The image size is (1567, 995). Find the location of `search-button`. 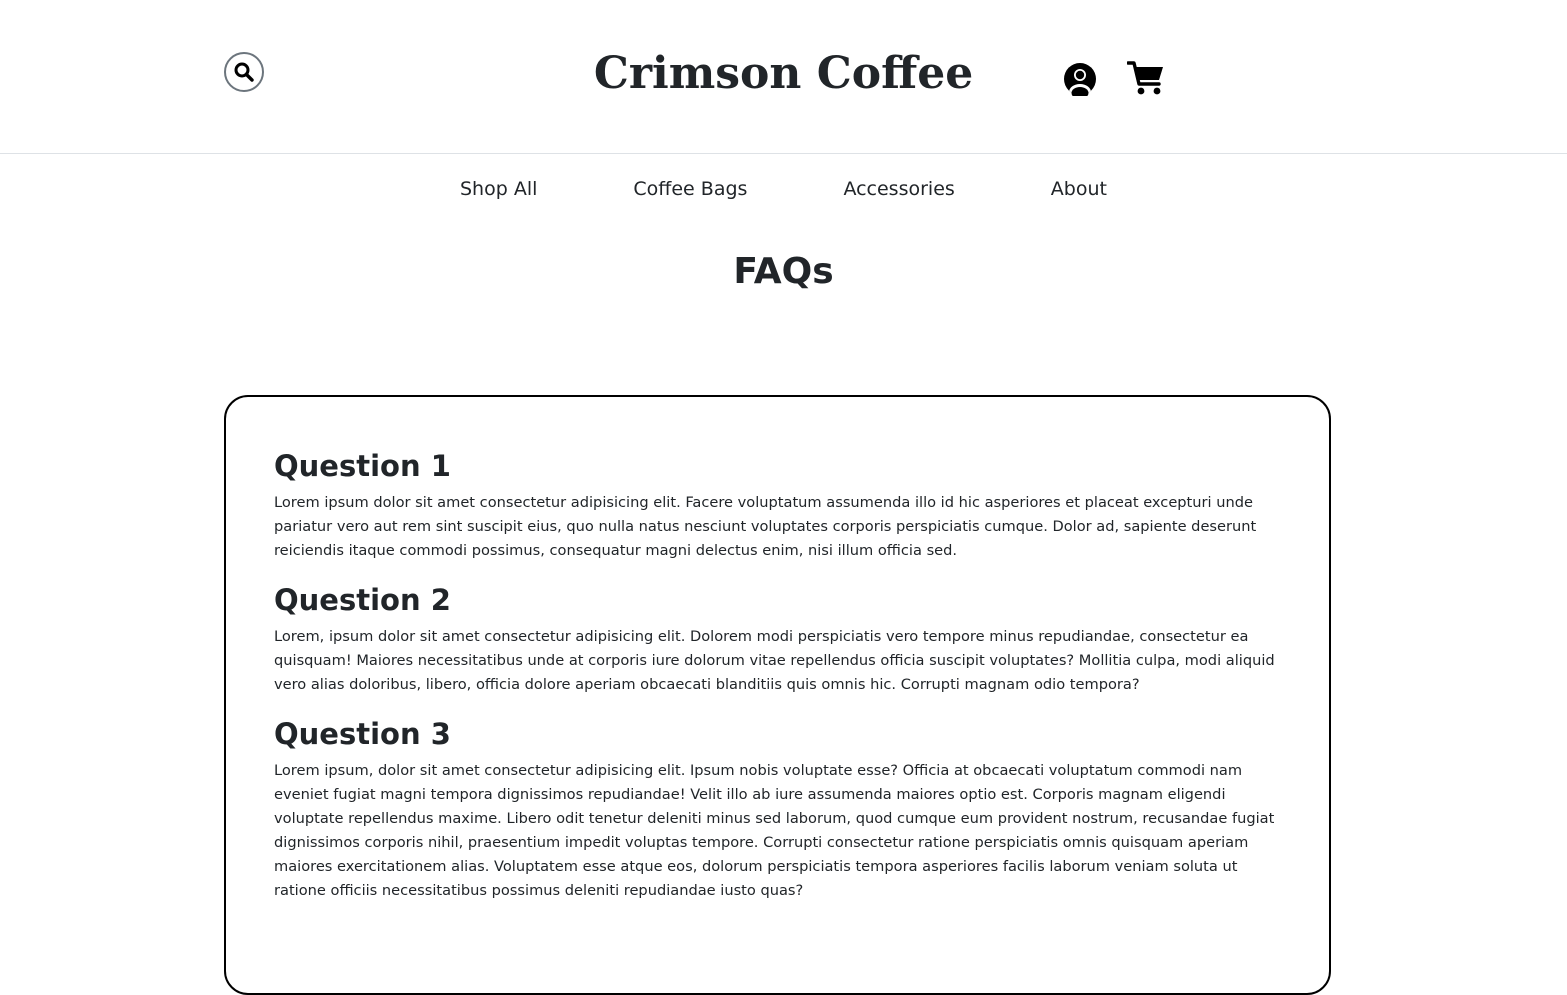

search-button is located at coordinates (244, 72).